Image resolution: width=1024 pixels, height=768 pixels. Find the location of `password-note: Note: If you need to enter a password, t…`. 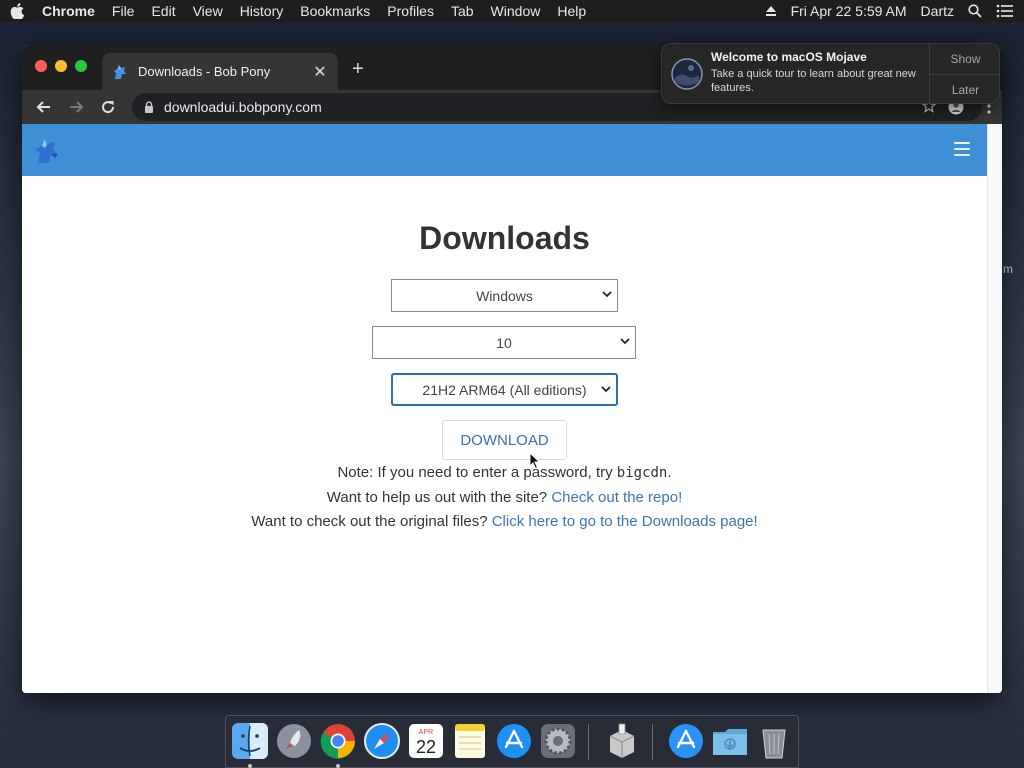

password-note: Note: If you need to enter a password, t… is located at coordinates (504, 472).